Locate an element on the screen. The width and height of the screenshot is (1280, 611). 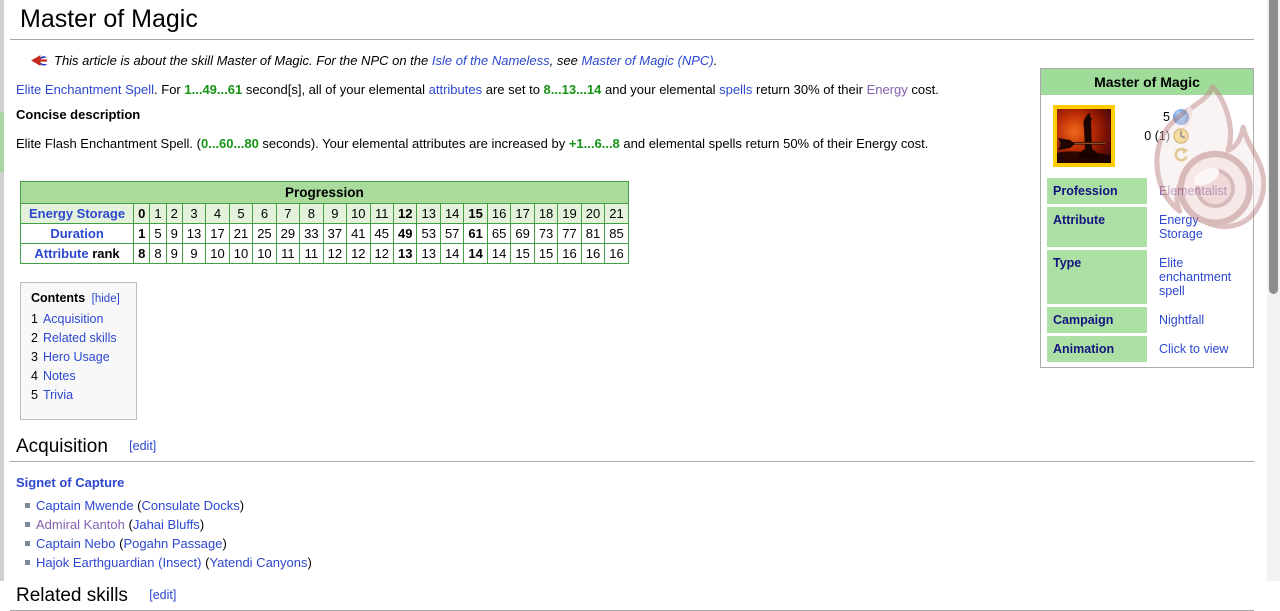
npc-link: Admiral Kantoh is located at coordinates (80, 524).